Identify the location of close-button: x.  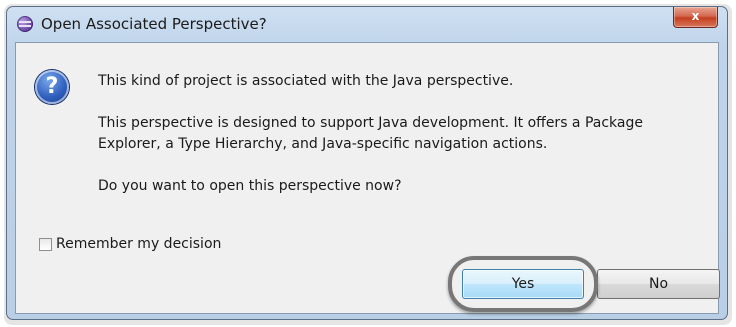
(695, 17).